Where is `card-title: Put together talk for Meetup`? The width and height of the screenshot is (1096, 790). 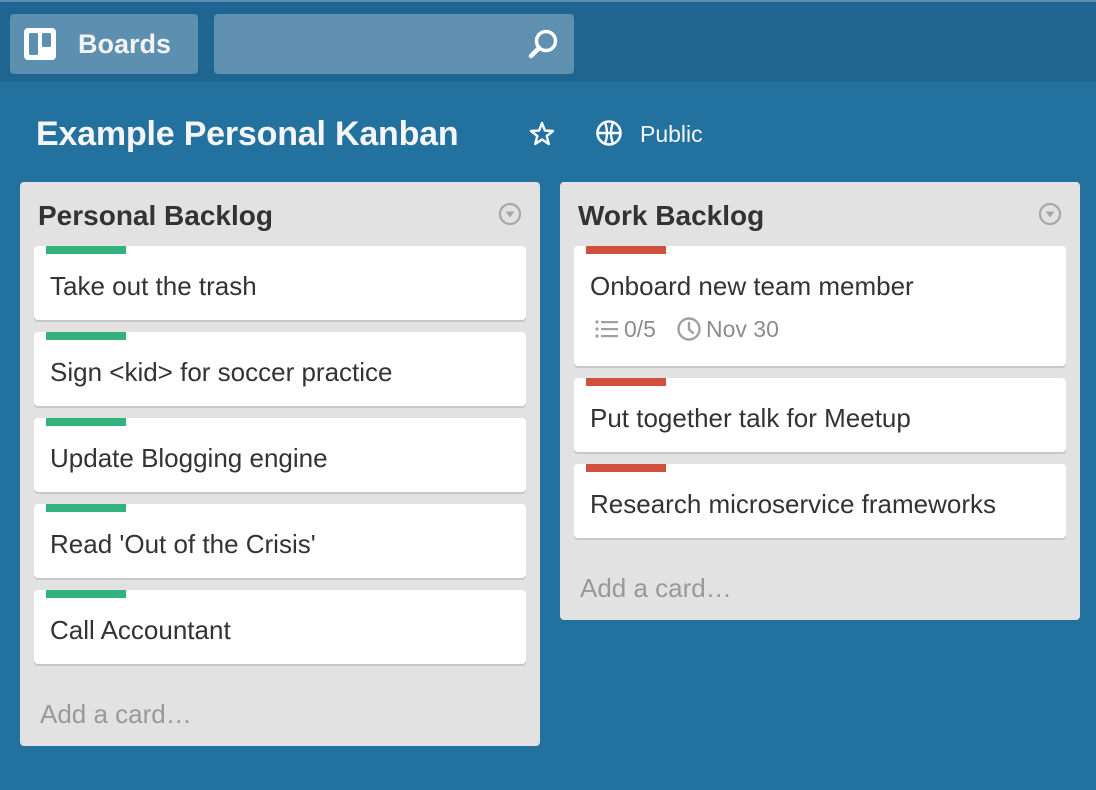
card-title: Put together talk for Meetup is located at coordinates (750, 418).